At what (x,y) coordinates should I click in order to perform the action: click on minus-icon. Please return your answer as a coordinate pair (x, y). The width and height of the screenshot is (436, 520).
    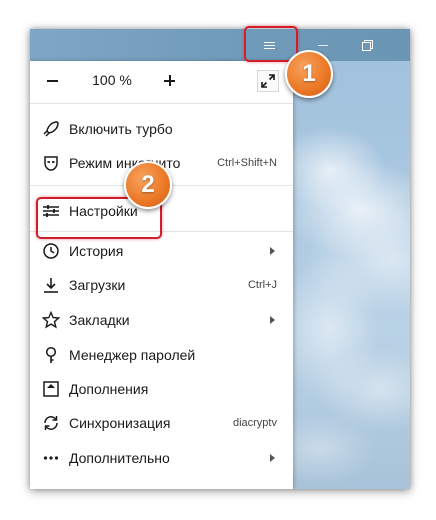
    Looking at the image, I should click on (52, 81).